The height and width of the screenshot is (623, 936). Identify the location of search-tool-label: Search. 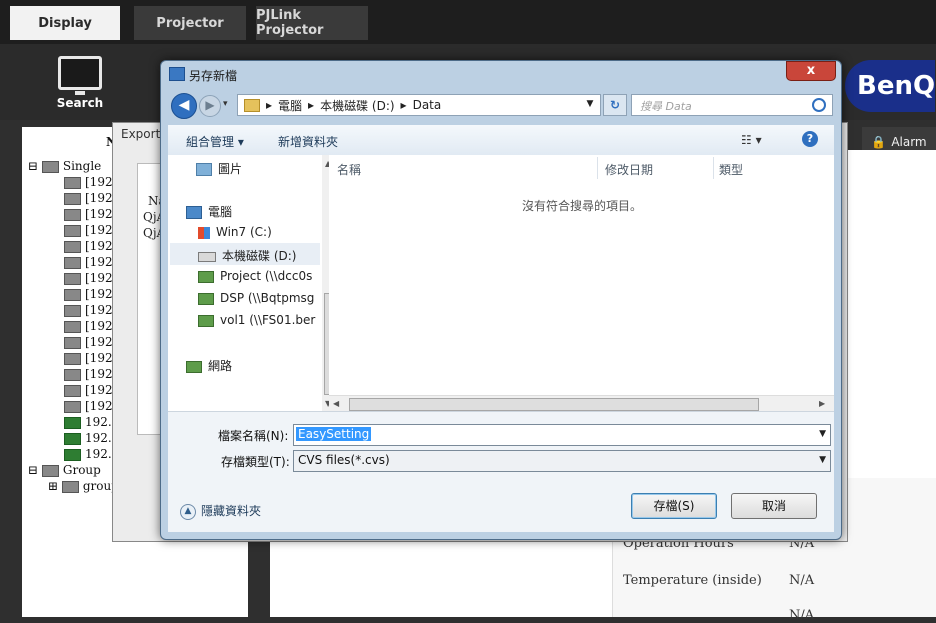
(80, 103).